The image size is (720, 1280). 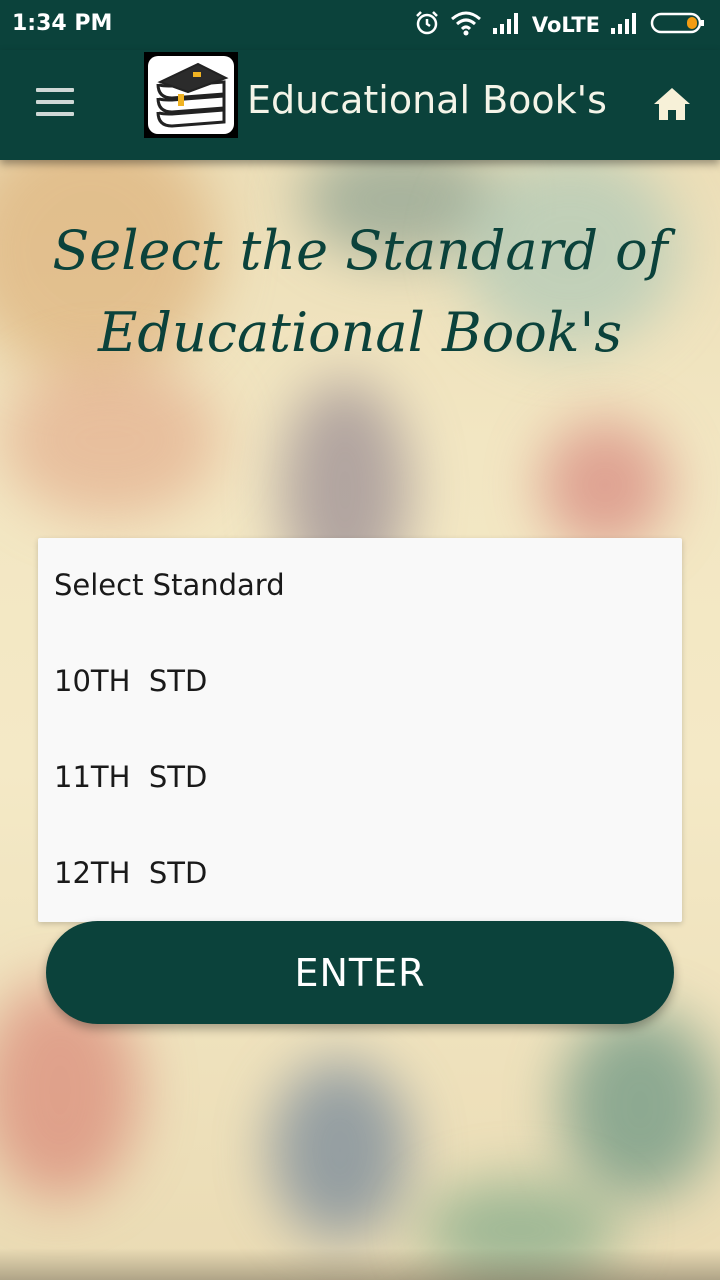 I want to click on headline-line-1: Select the Standard of, so click(x=360, y=250).